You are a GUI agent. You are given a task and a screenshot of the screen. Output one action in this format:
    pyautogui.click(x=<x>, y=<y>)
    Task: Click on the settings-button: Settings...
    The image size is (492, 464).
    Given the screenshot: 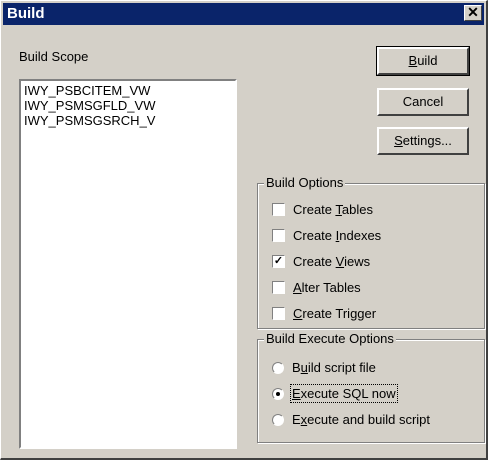 What is the action you would take?
    pyautogui.click(x=423, y=141)
    